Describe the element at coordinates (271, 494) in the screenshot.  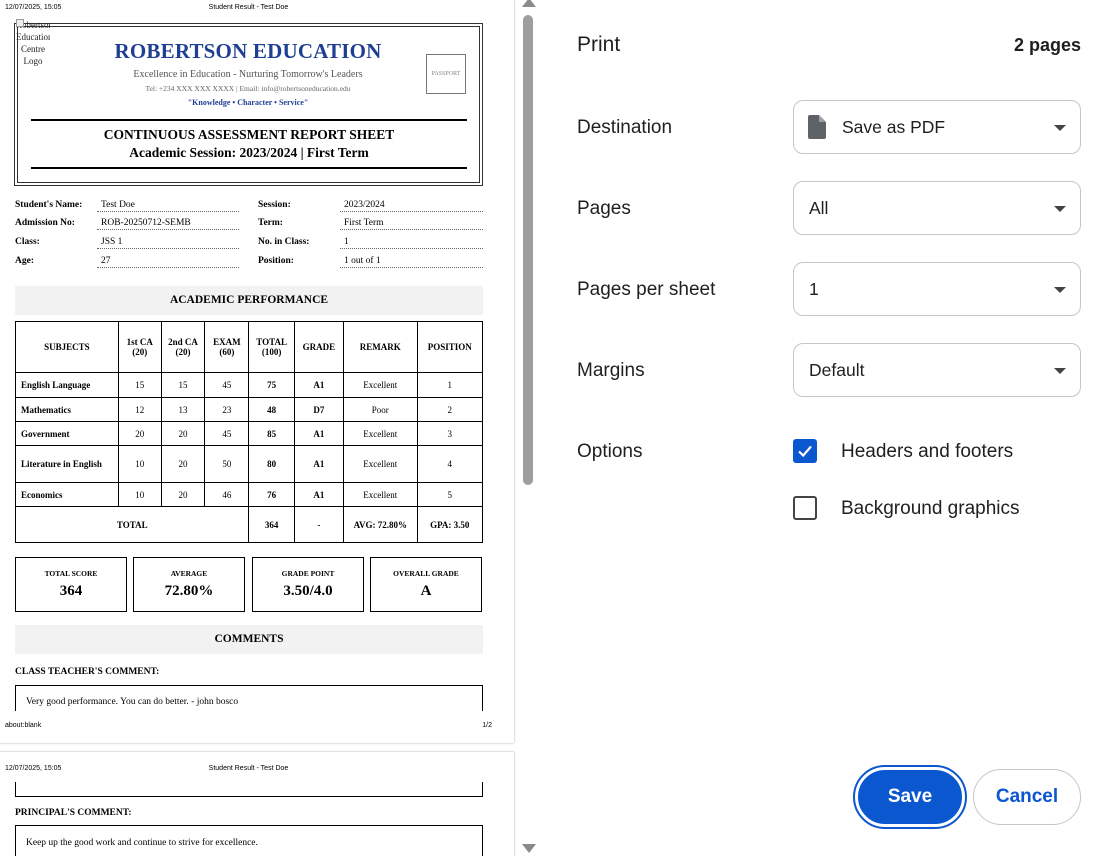
I see `total-cell: 76` at that location.